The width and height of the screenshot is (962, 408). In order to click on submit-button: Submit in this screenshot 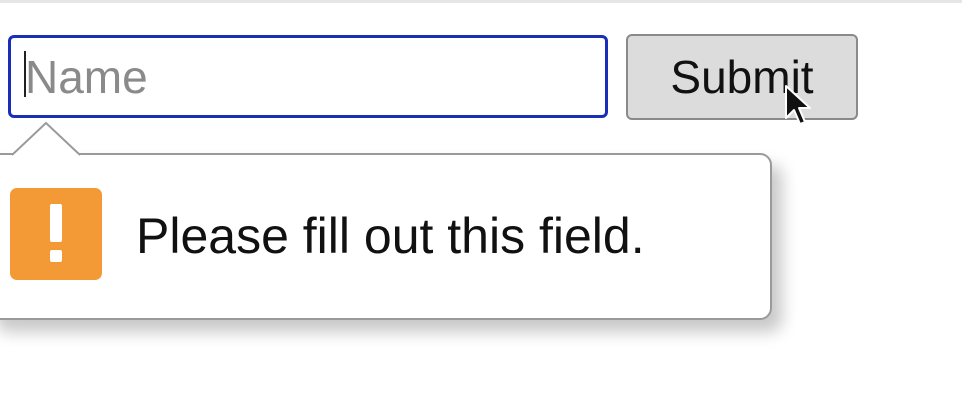, I will do `click(742, 77)`.